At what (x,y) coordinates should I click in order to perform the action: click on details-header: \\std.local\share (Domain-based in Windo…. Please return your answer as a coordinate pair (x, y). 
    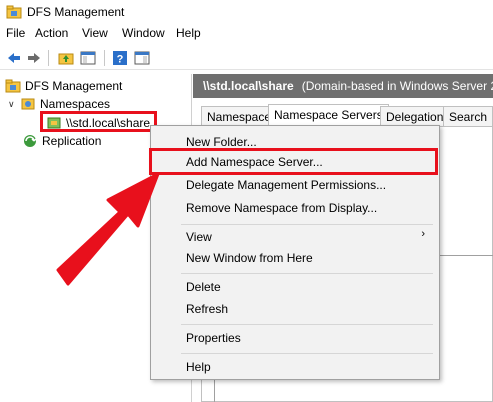
    Looking at the image, I should click on (343, 86).